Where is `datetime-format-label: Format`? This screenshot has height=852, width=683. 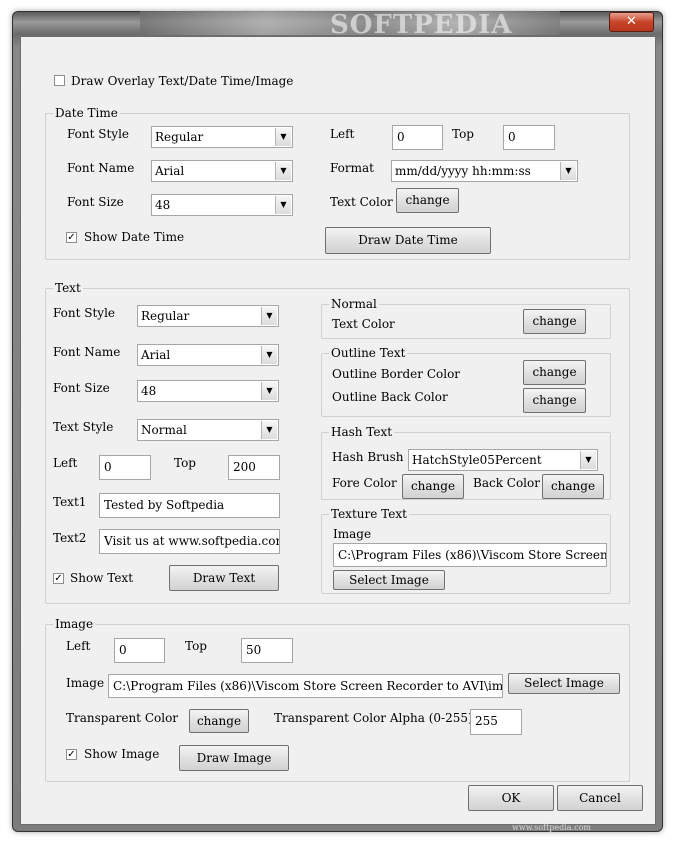 datetime-format-label: Format is located at coordinates (352, 168).